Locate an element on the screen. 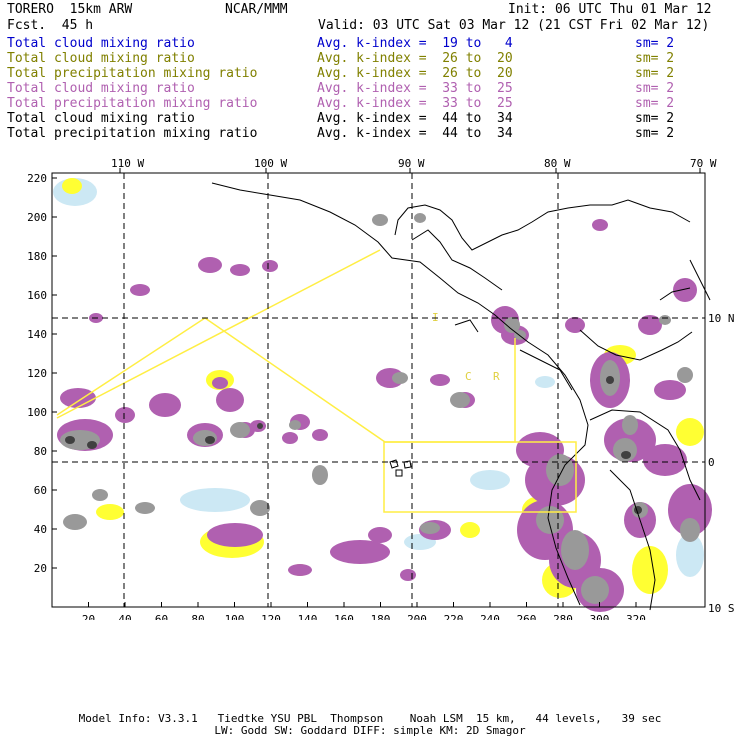  x-tick-label: 100 is located at coordinates (235, 616).